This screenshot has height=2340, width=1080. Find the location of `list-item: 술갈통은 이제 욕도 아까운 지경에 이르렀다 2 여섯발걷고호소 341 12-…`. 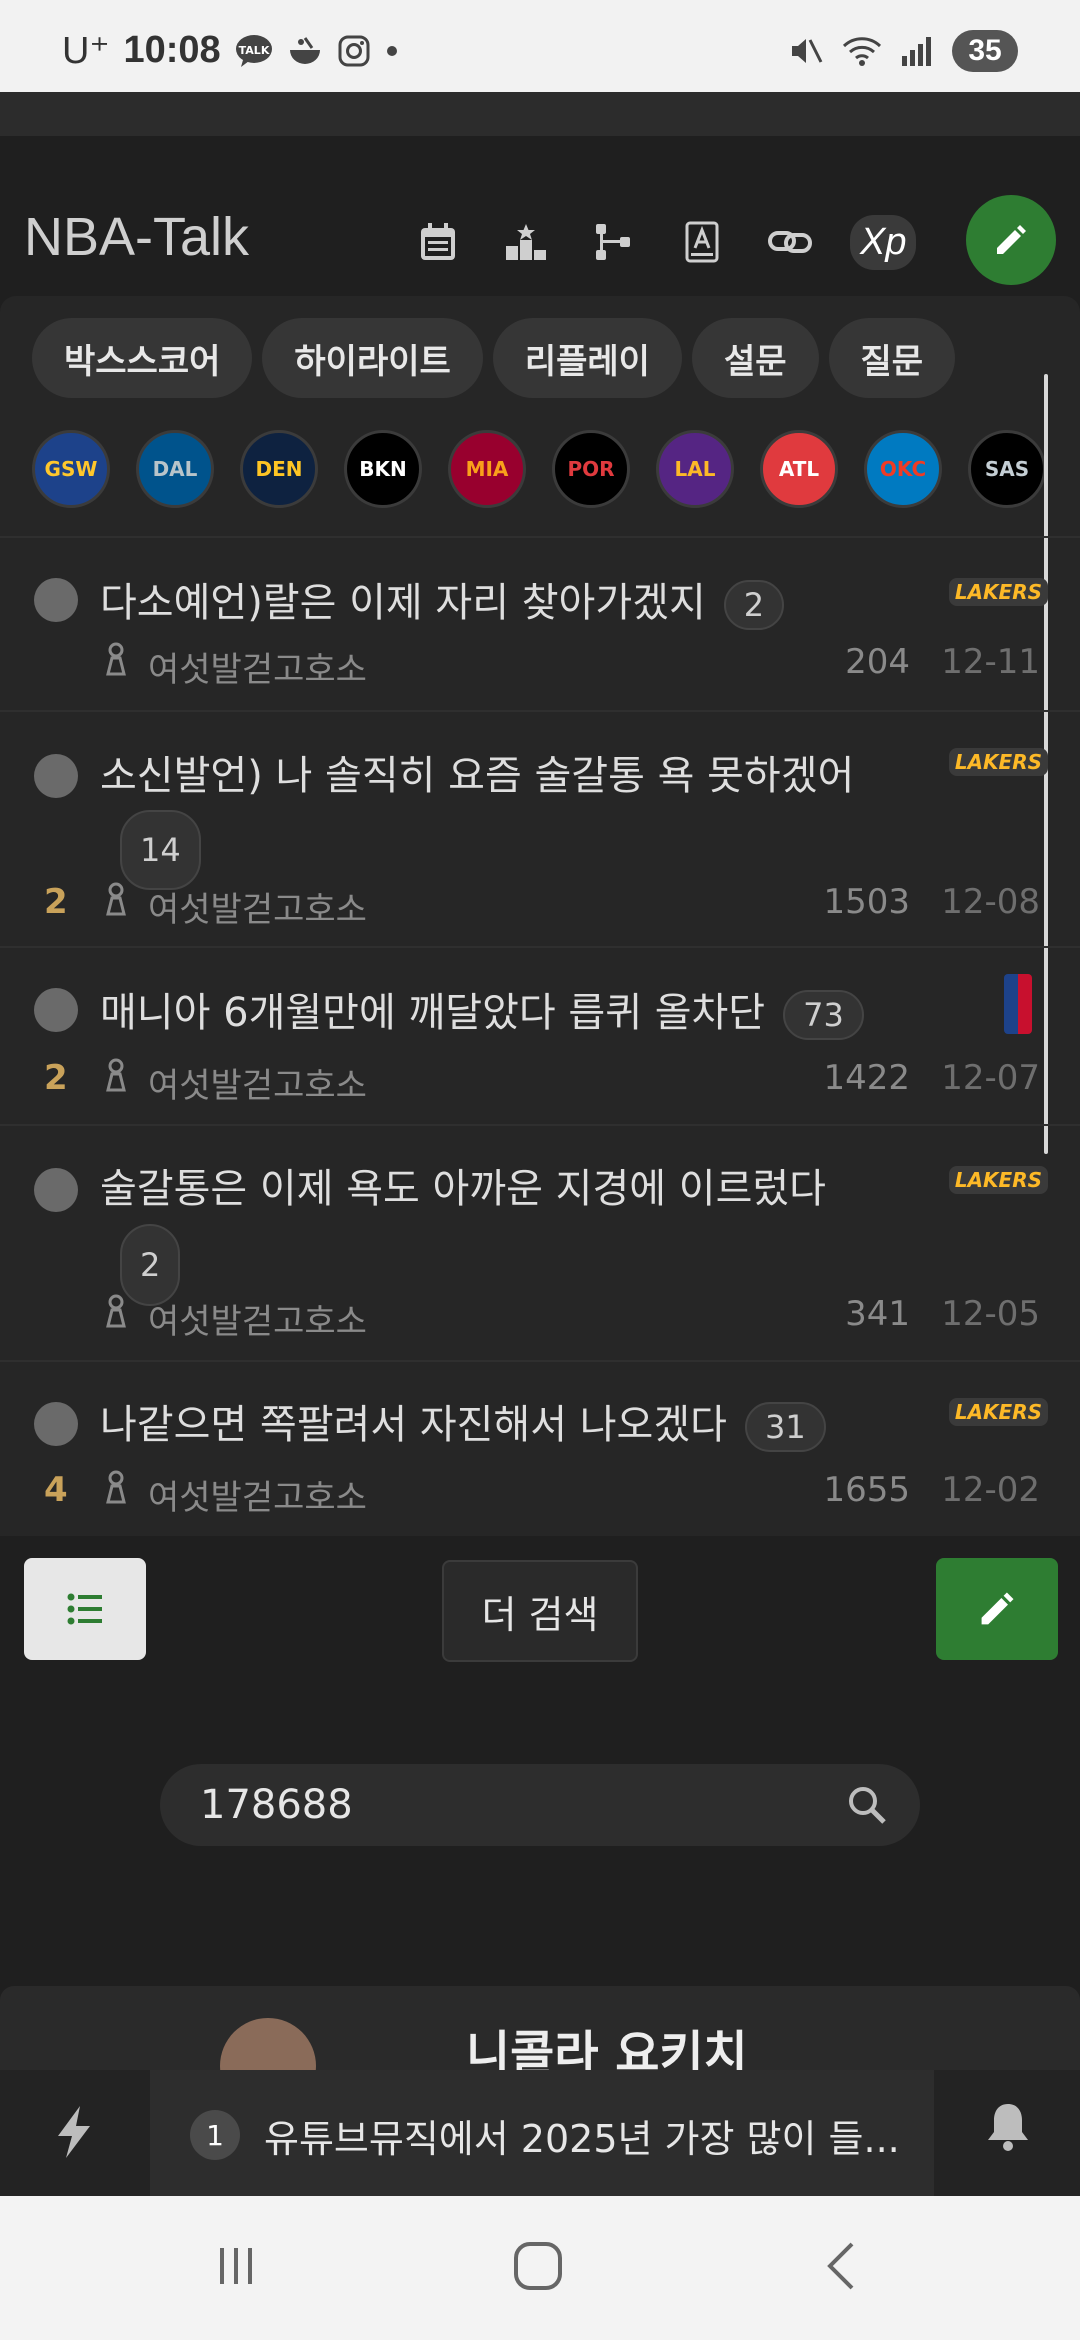

list-item: 술갈통은 이제 욕도 아까운 지경에 이르렀다 2 여섯발걷고호소 341 12-… is located at coordinates (540, 1242).